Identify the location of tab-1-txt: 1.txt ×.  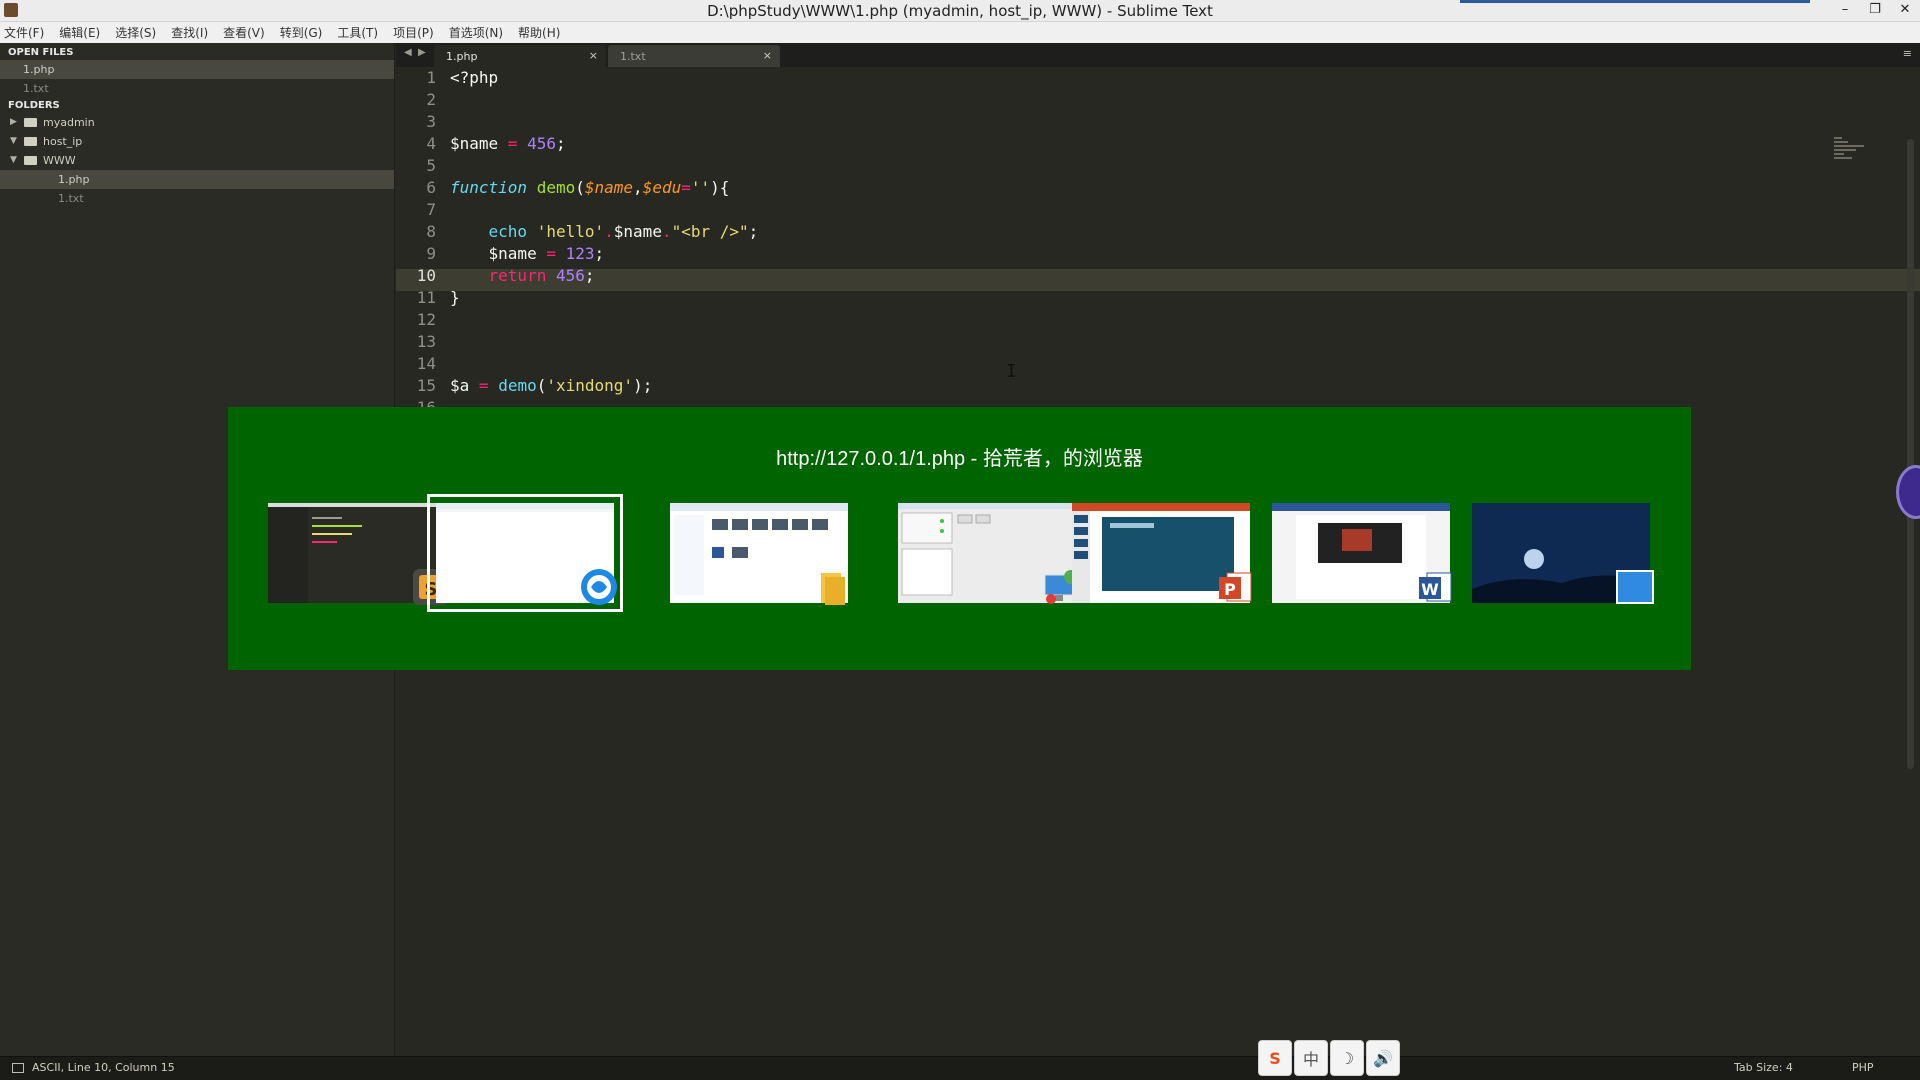
(694, 56).